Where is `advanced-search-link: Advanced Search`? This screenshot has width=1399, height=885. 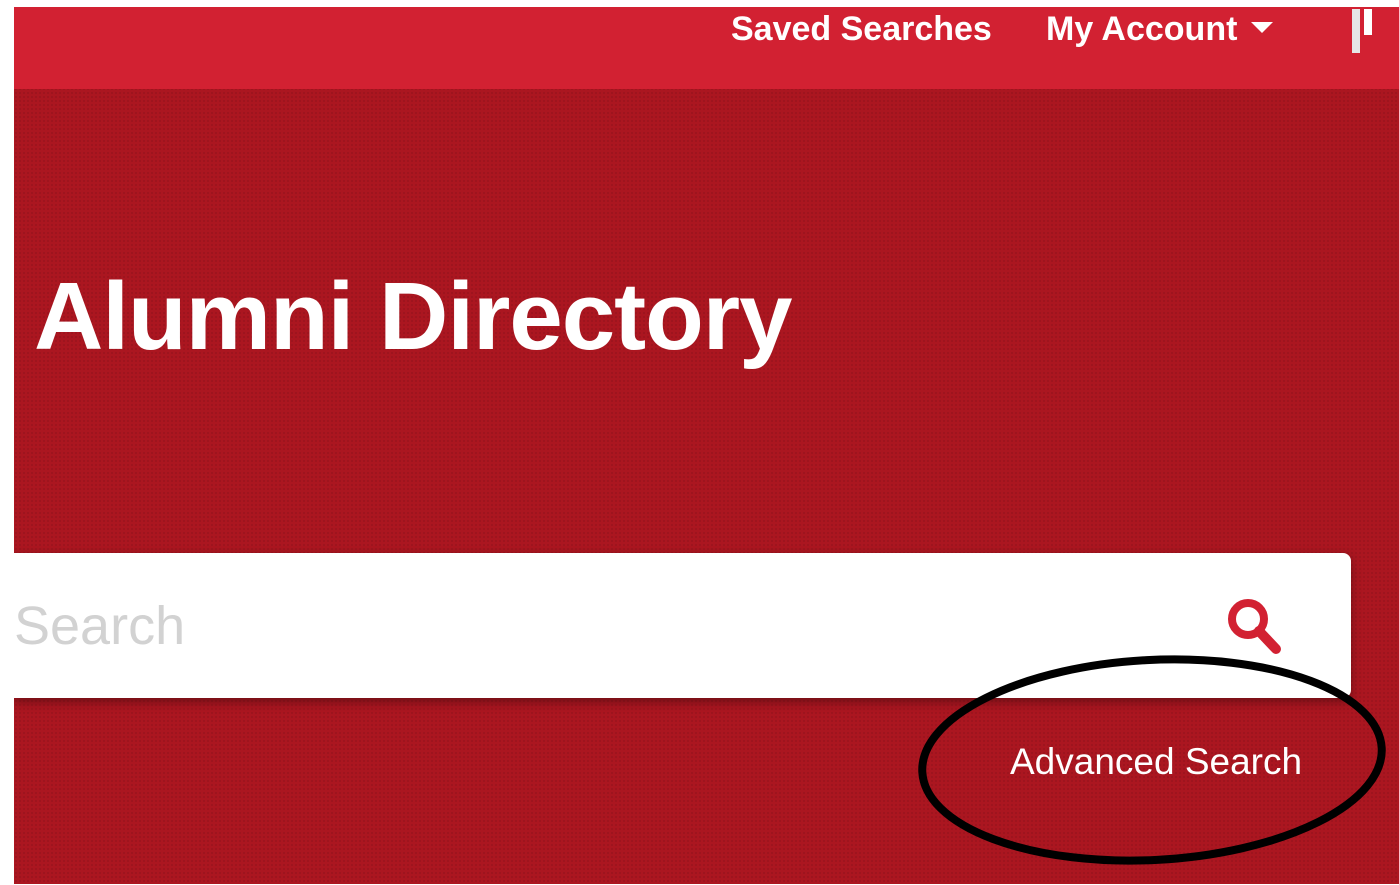 advanced-search-link: Advanced Search is located at coordinates (1156, 762).